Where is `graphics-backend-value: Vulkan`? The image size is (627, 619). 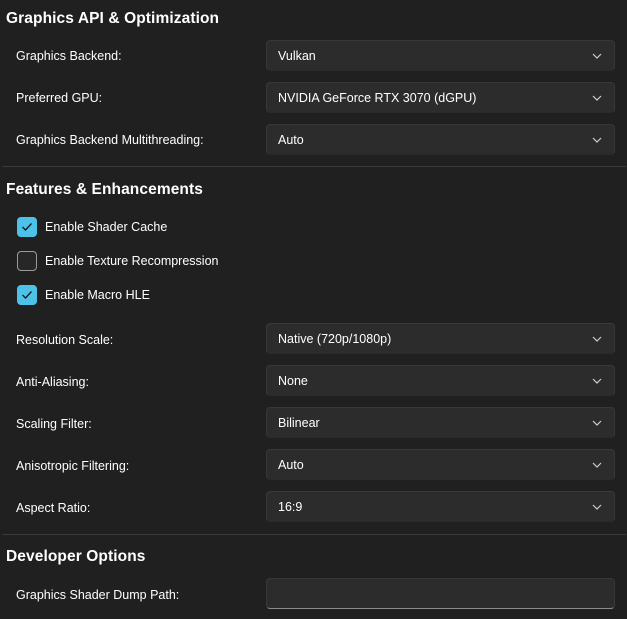 graphics-backend-value: Vulkan is located at coordinates (297, 55).